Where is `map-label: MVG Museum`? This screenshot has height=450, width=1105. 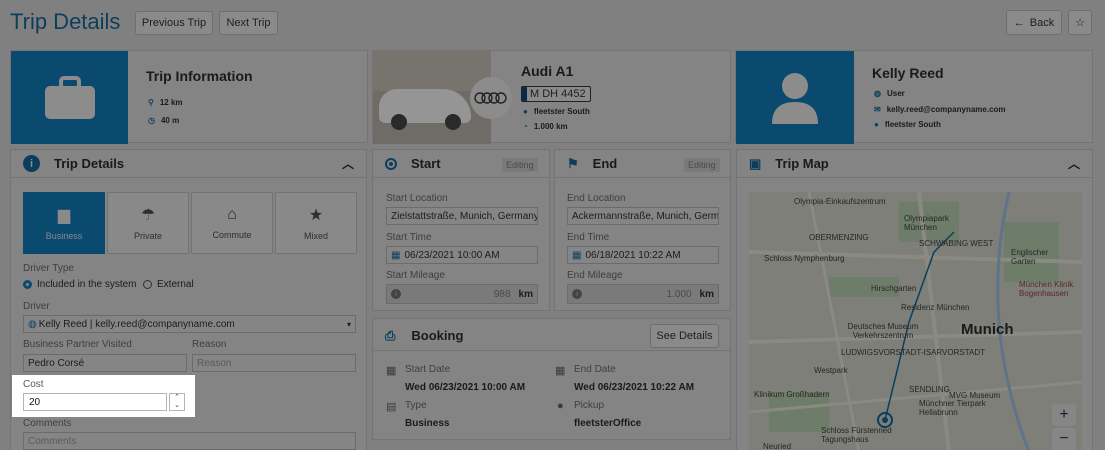
map-label: MVG Museum is located at coordinates (975, 395).